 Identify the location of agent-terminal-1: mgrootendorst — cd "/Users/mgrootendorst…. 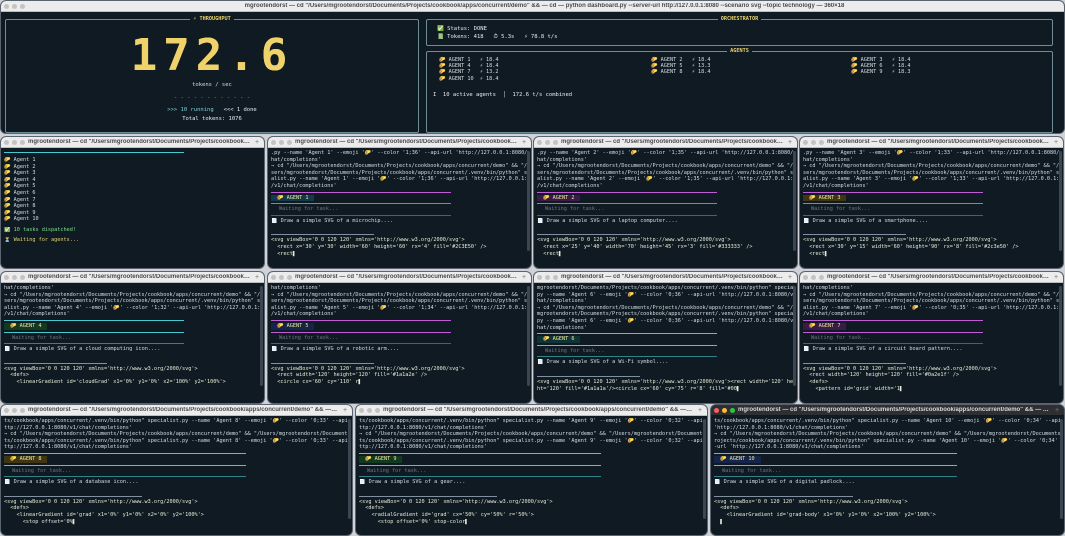
(399, 202).